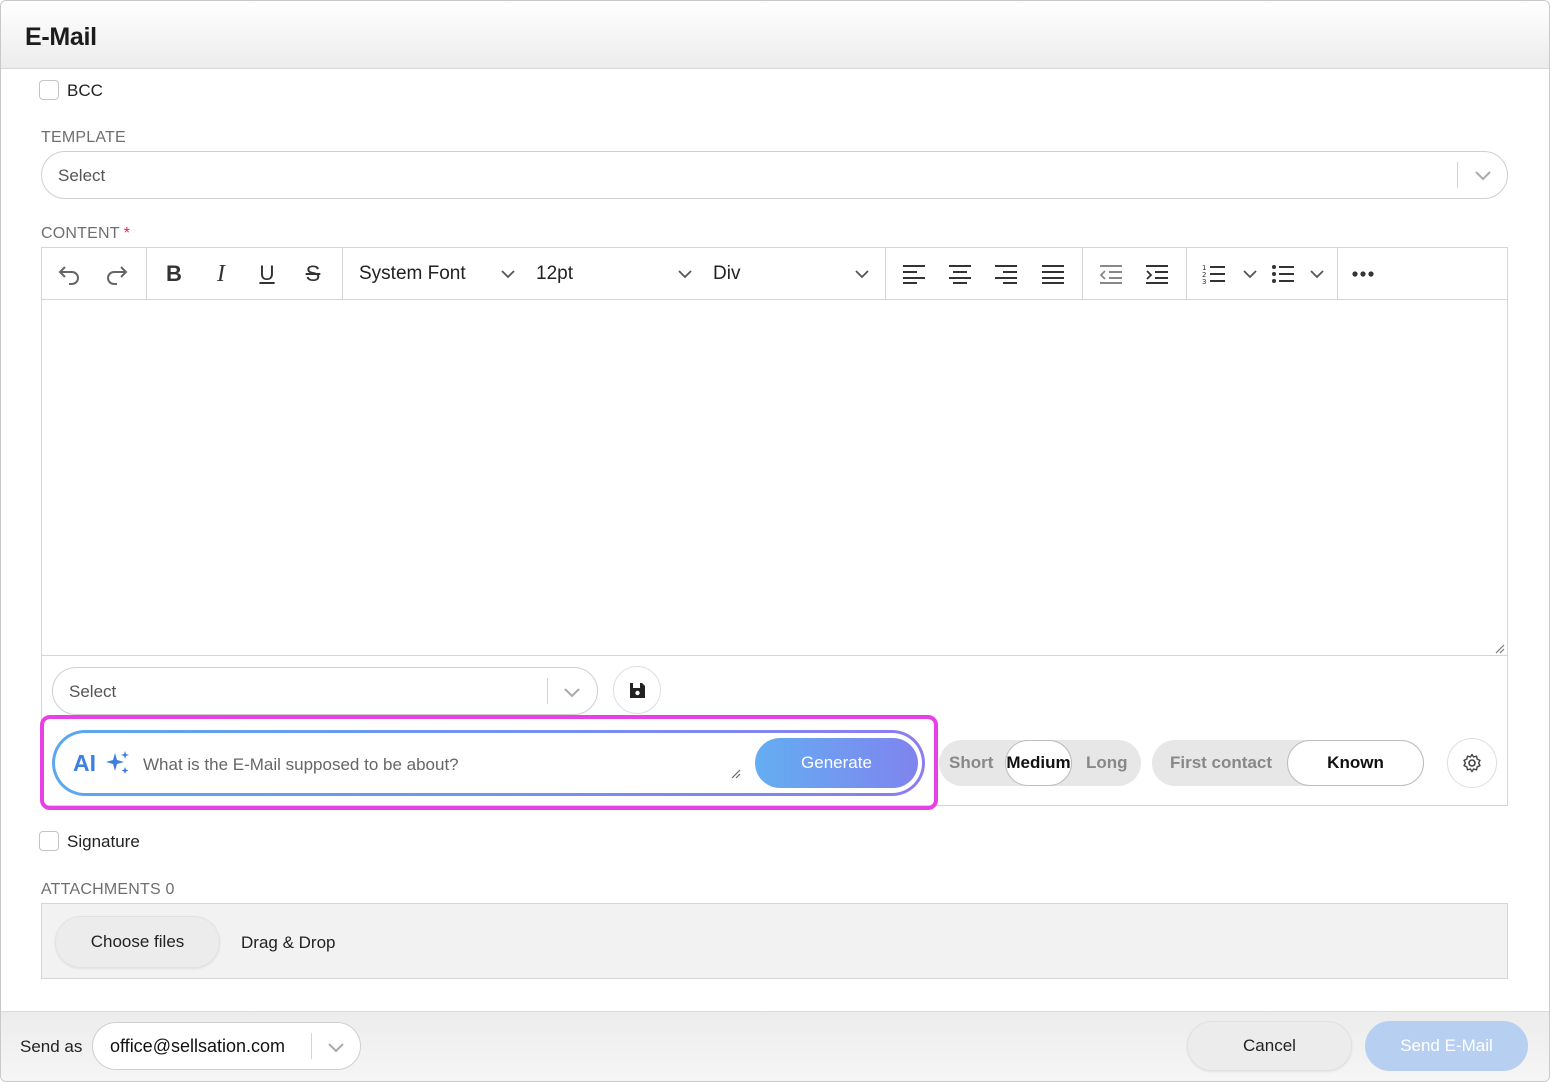 The width and height of the screenshot is (1550, 1082). I want to click on svg-text: 3, so click(1204, 281).